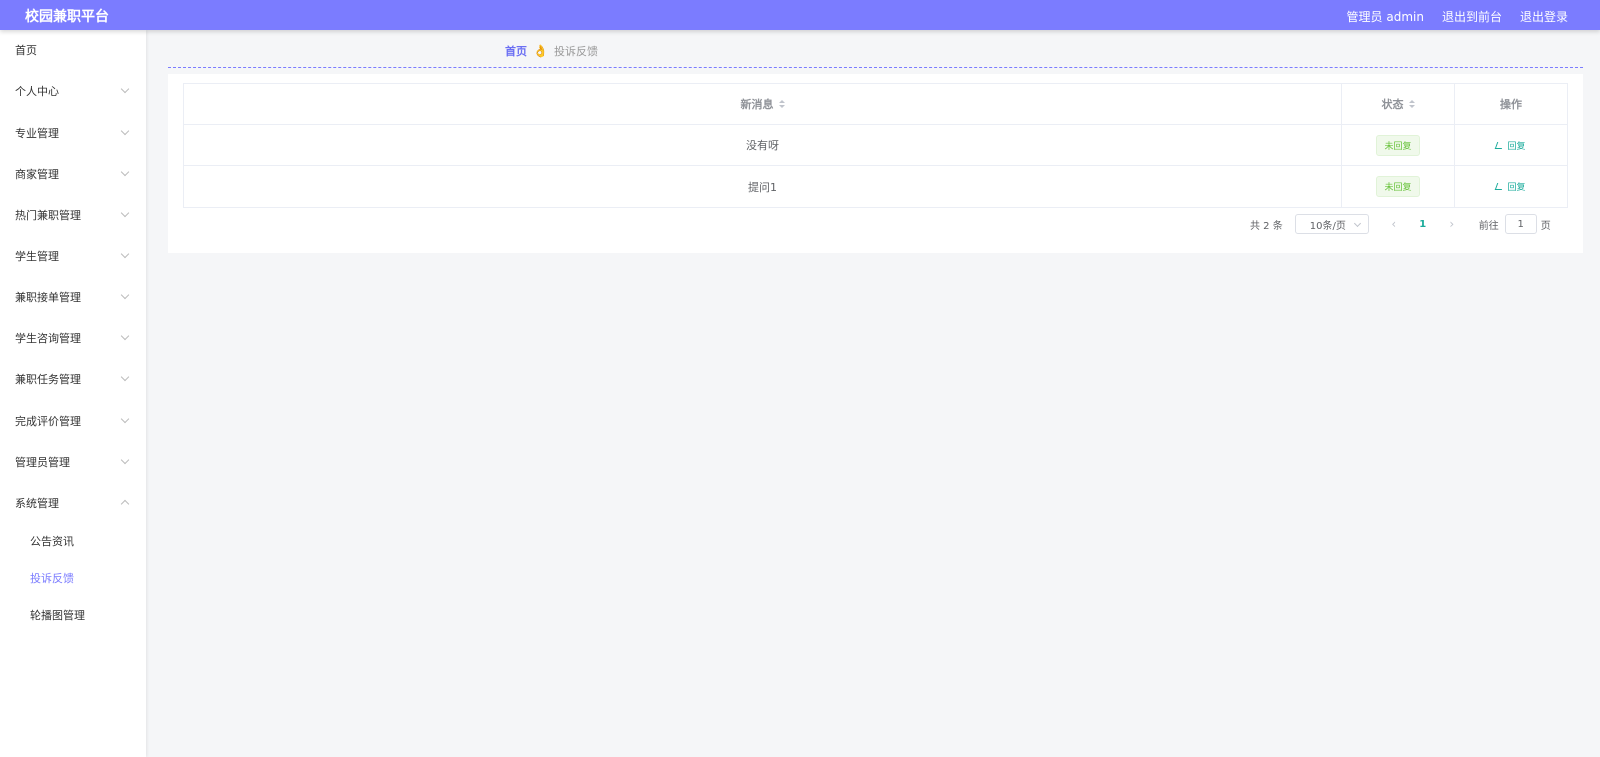  I want to click on pagination: 共 2 条 10条/页 ‹ 1 › 前往 1 页, so click(1400, 224).